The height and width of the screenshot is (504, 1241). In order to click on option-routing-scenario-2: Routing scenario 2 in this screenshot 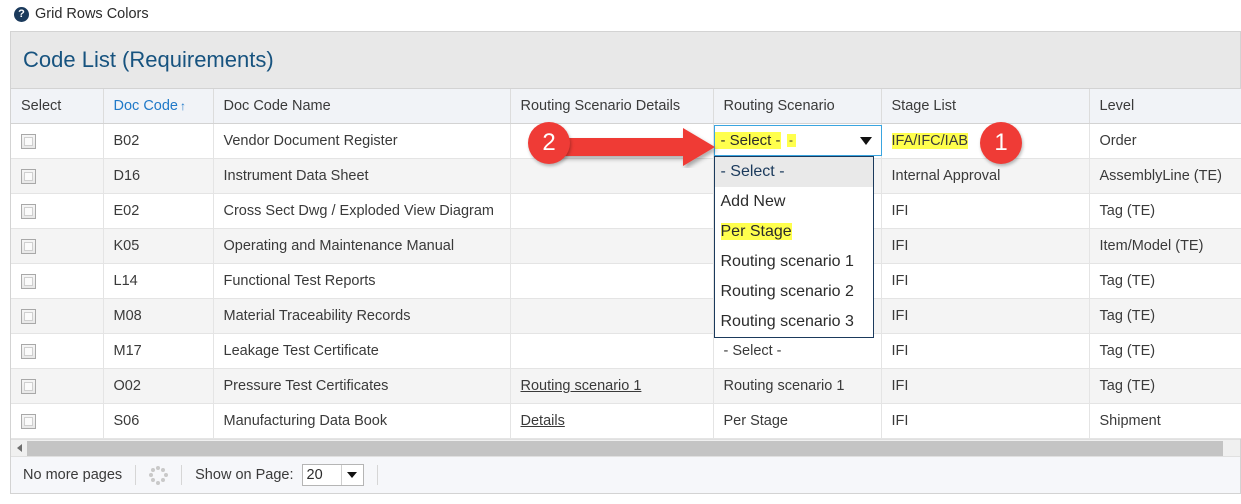, I will do `click(794, 292)`.